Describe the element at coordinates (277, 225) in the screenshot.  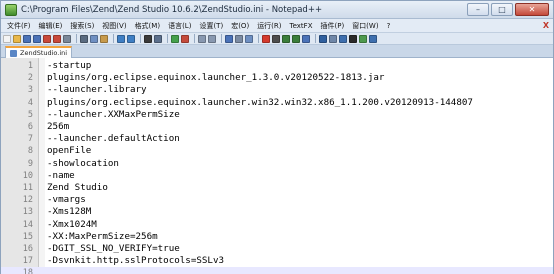
I see `editor-line: 14 -Xmx1024M` at that location.